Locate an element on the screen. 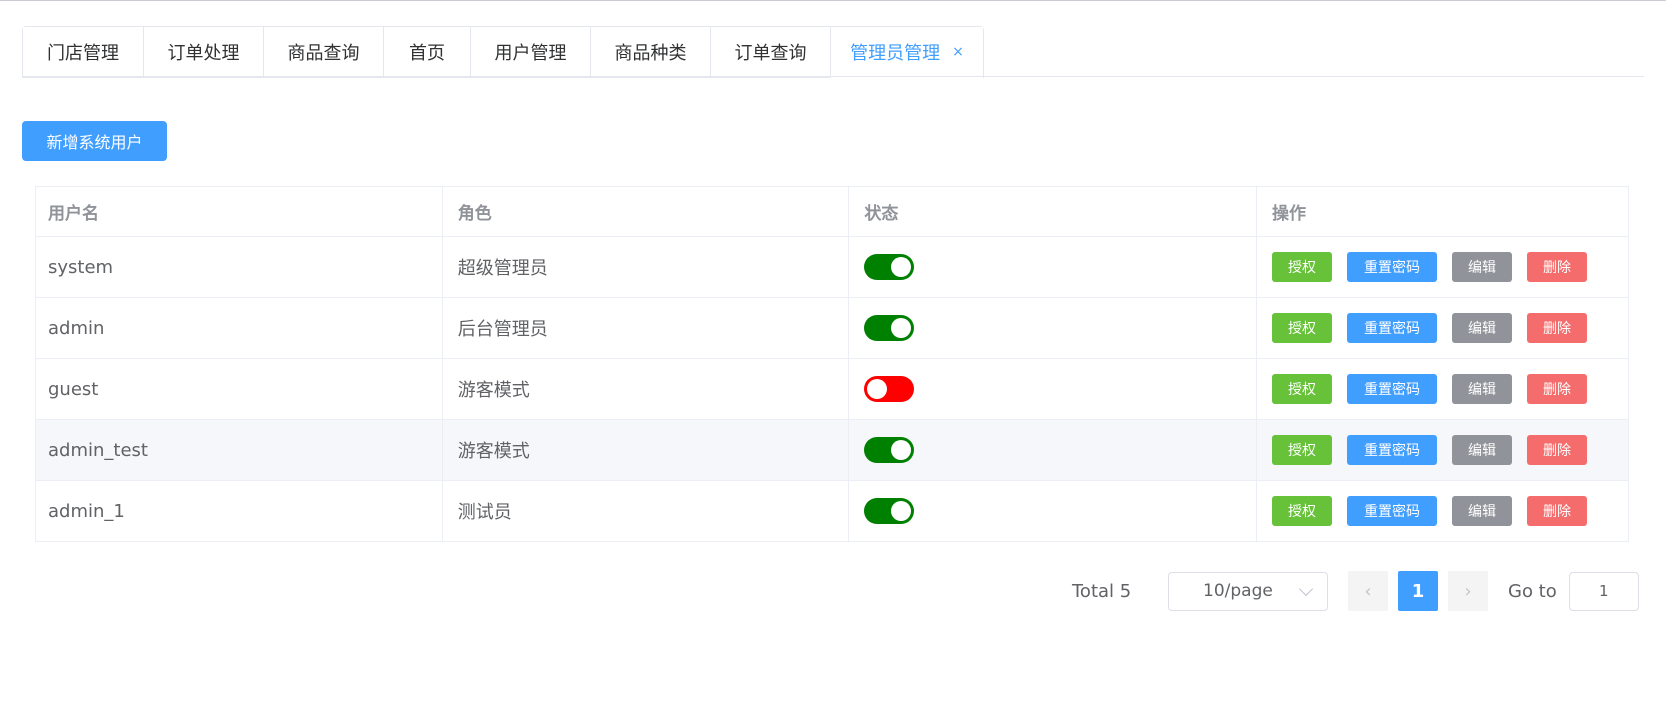 This screenshot has height=709, width=1666. page-number-current: 1 is located at coordinates (1418, 591).